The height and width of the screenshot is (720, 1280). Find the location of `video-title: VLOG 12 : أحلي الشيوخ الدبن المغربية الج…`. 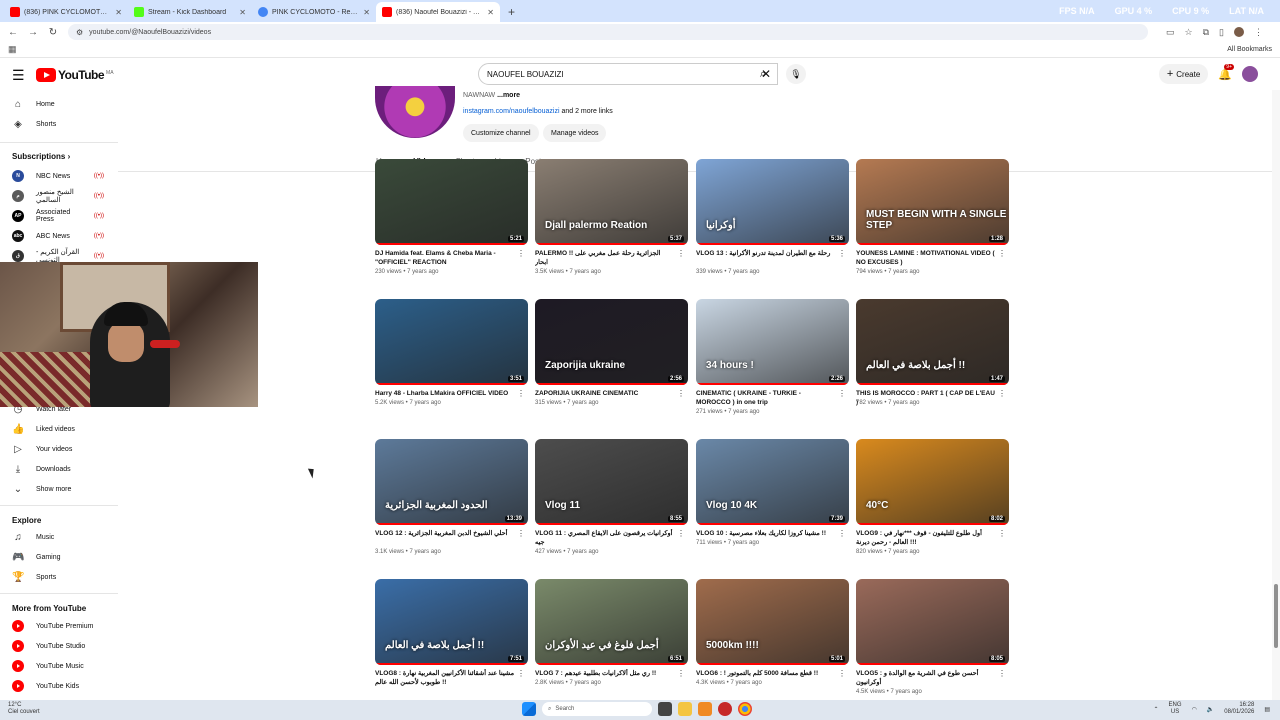

video-title: VLOG 12 : أحلي الشيوخ الدبن المغربية الج… is located at coordinates (445, 533).